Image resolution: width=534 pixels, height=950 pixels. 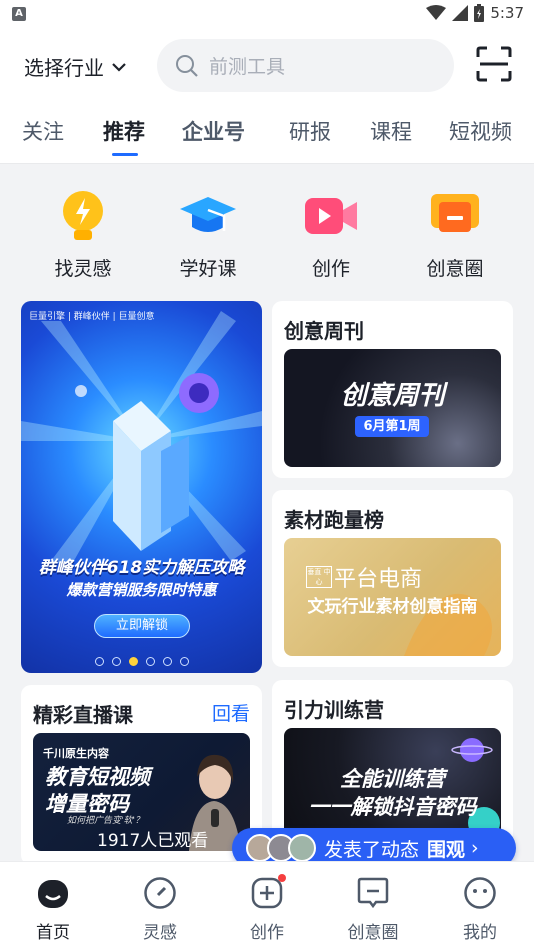 What do you see at coordinates (324, 331) in the screenshot?
I see `card-title: 创意周刊` at bounding box center [324, 331].